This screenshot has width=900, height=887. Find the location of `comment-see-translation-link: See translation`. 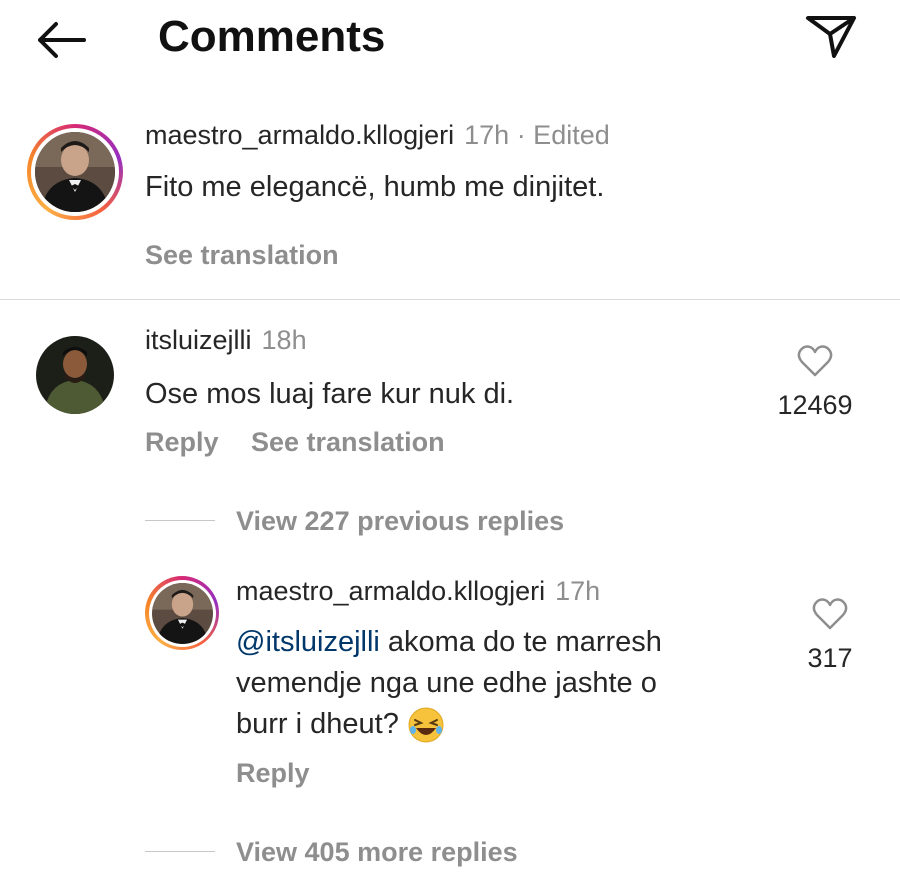

comment-see-translation-link: See translation is located at coordinates (348, 442).